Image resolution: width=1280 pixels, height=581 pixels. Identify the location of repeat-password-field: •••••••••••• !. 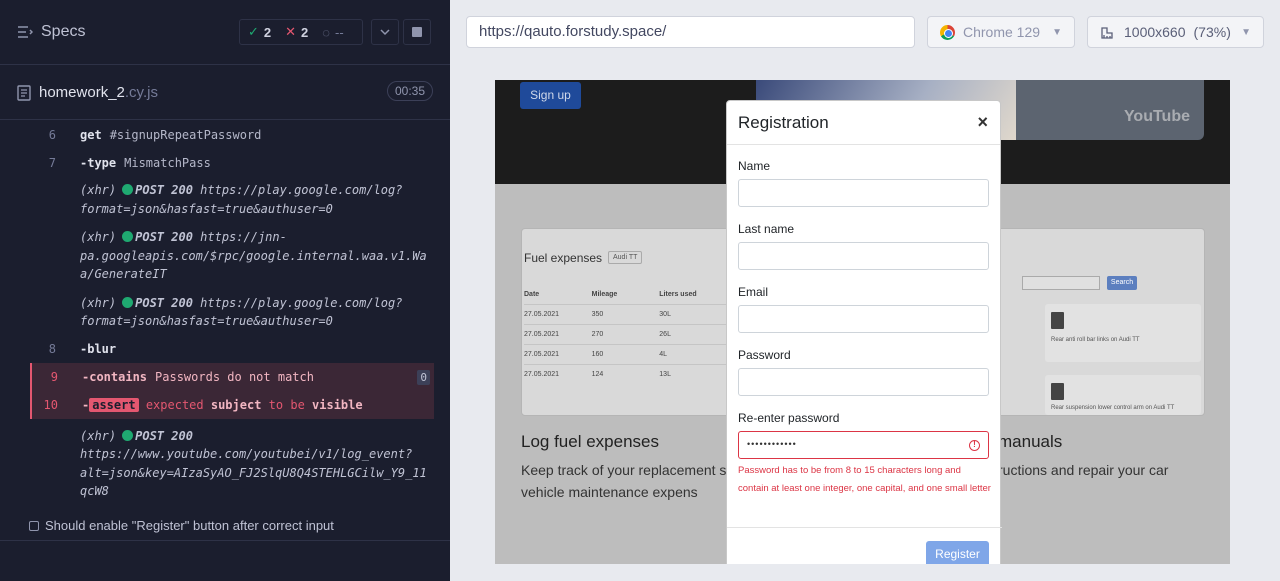
(863, 445).